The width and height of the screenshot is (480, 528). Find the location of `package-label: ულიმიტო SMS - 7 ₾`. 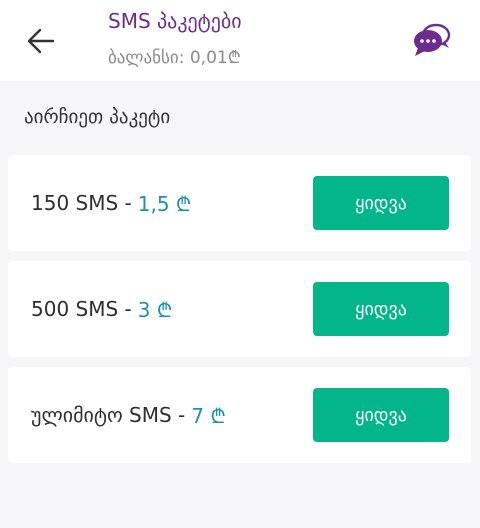

package-label: ულიმიტო SMS - 7 ₾ is located at coordinates (128, 415).